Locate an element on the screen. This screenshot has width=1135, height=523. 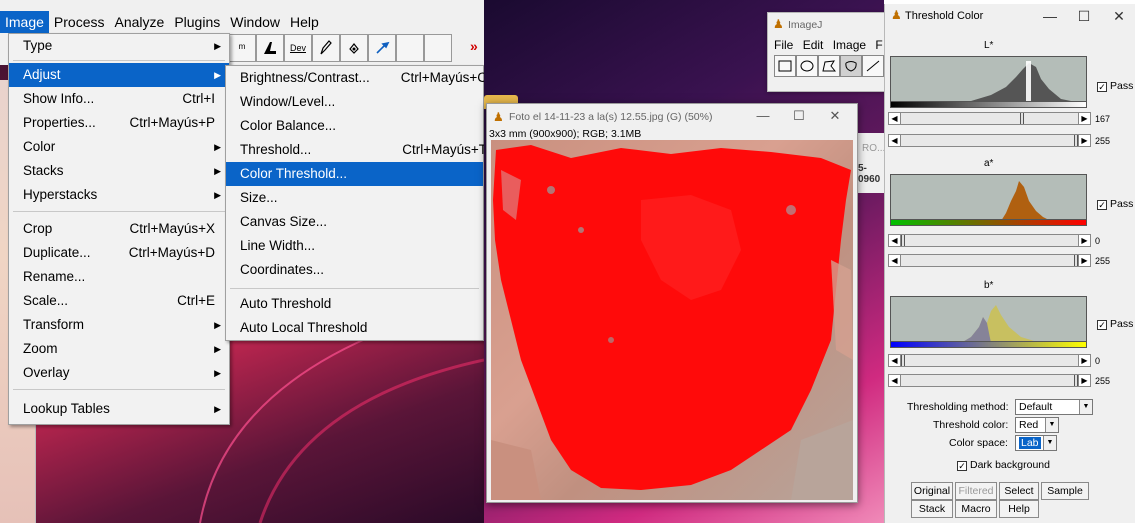
macro-button: Macro is located at coordinates (976, 509).